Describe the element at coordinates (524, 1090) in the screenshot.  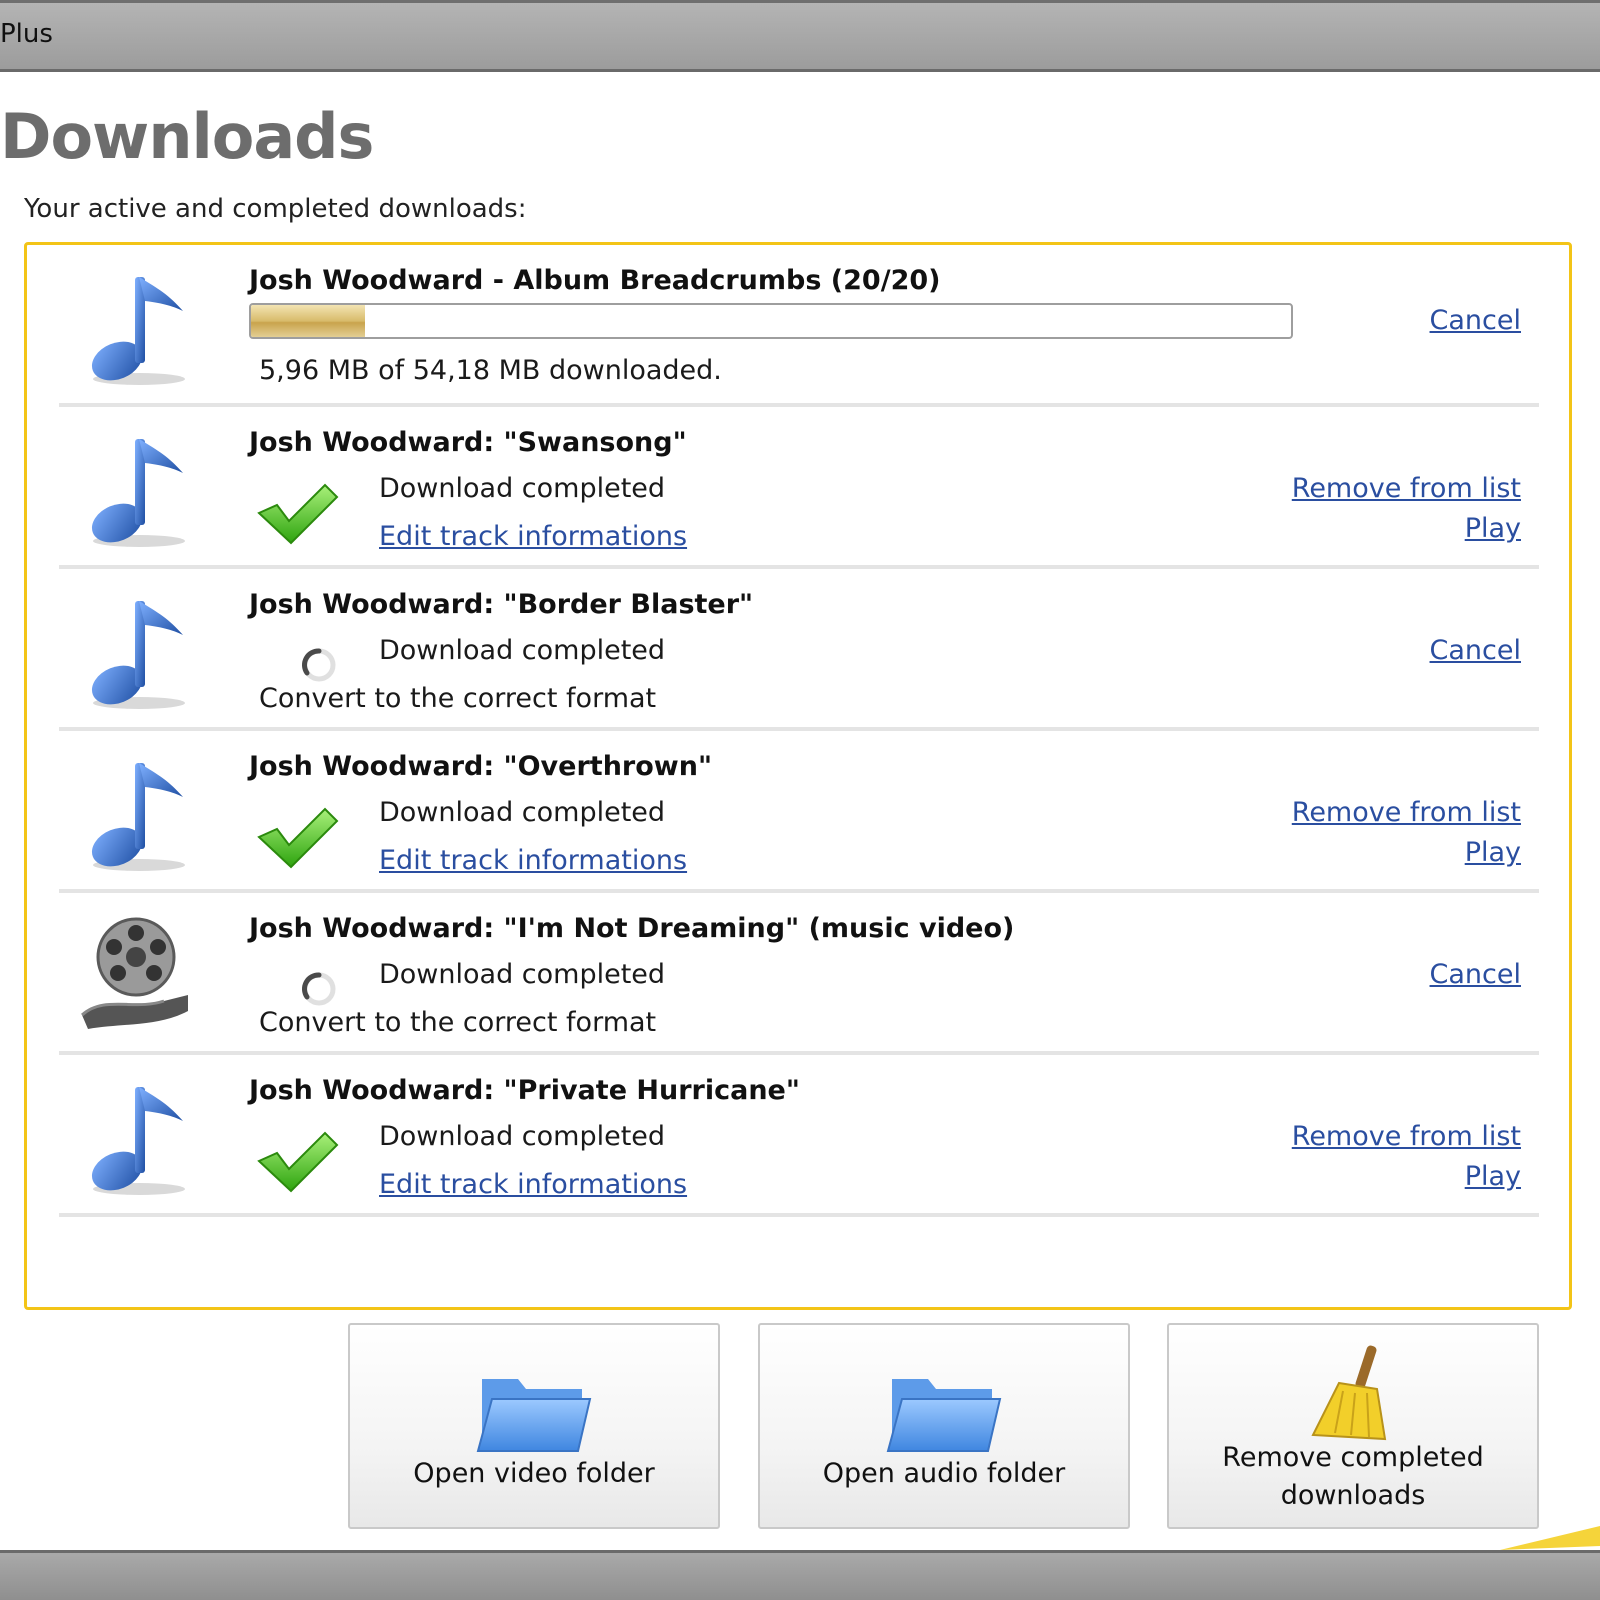
I see `download-title: Josh Woodward: "Private Hurricane"` at that location.